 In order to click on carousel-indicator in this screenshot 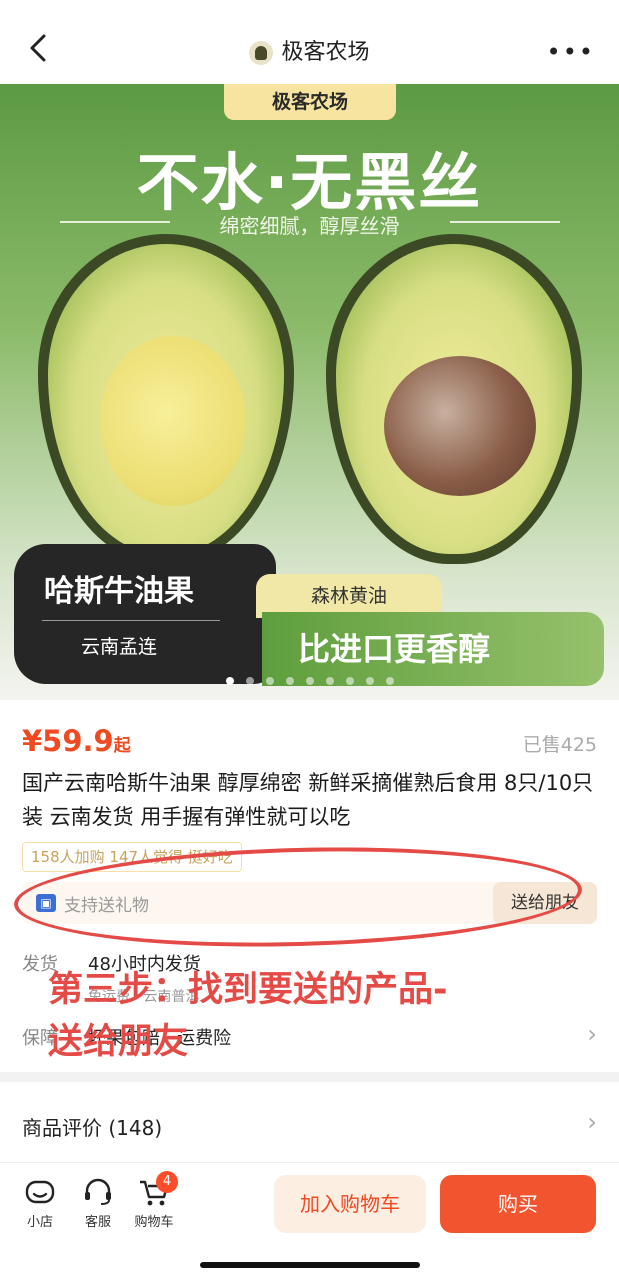, I will do `click(309, 679)`.